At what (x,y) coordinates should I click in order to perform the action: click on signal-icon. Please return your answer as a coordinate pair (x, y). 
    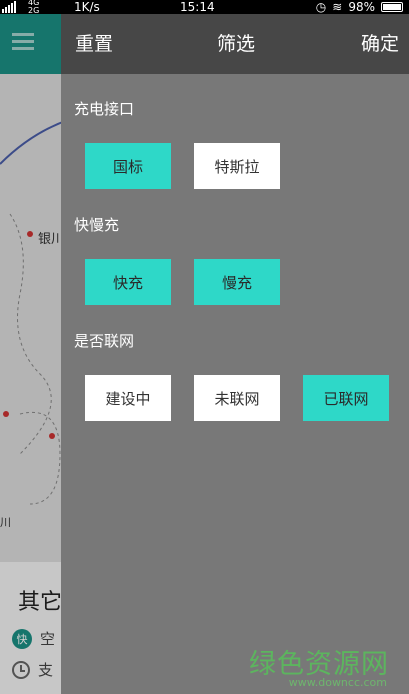
    Looking at the image, I should click on (9, 6).